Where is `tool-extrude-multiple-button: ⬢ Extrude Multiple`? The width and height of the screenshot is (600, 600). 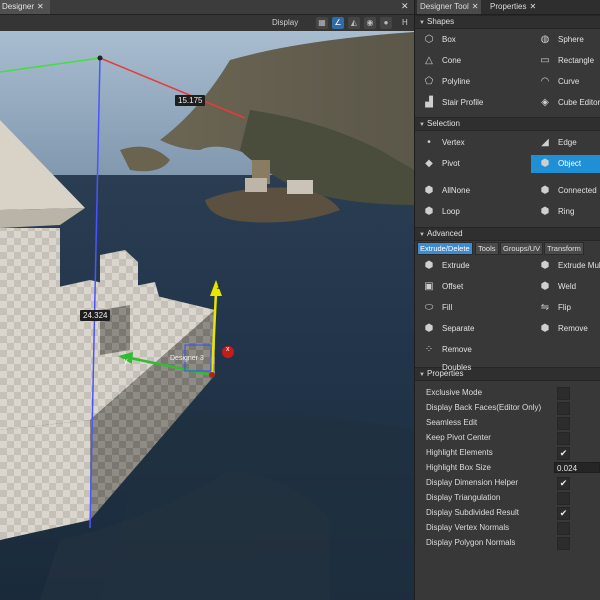
tool-extrude-multiple-button: ⬢ Extrude Multiple is located at coordinates (565, 266).